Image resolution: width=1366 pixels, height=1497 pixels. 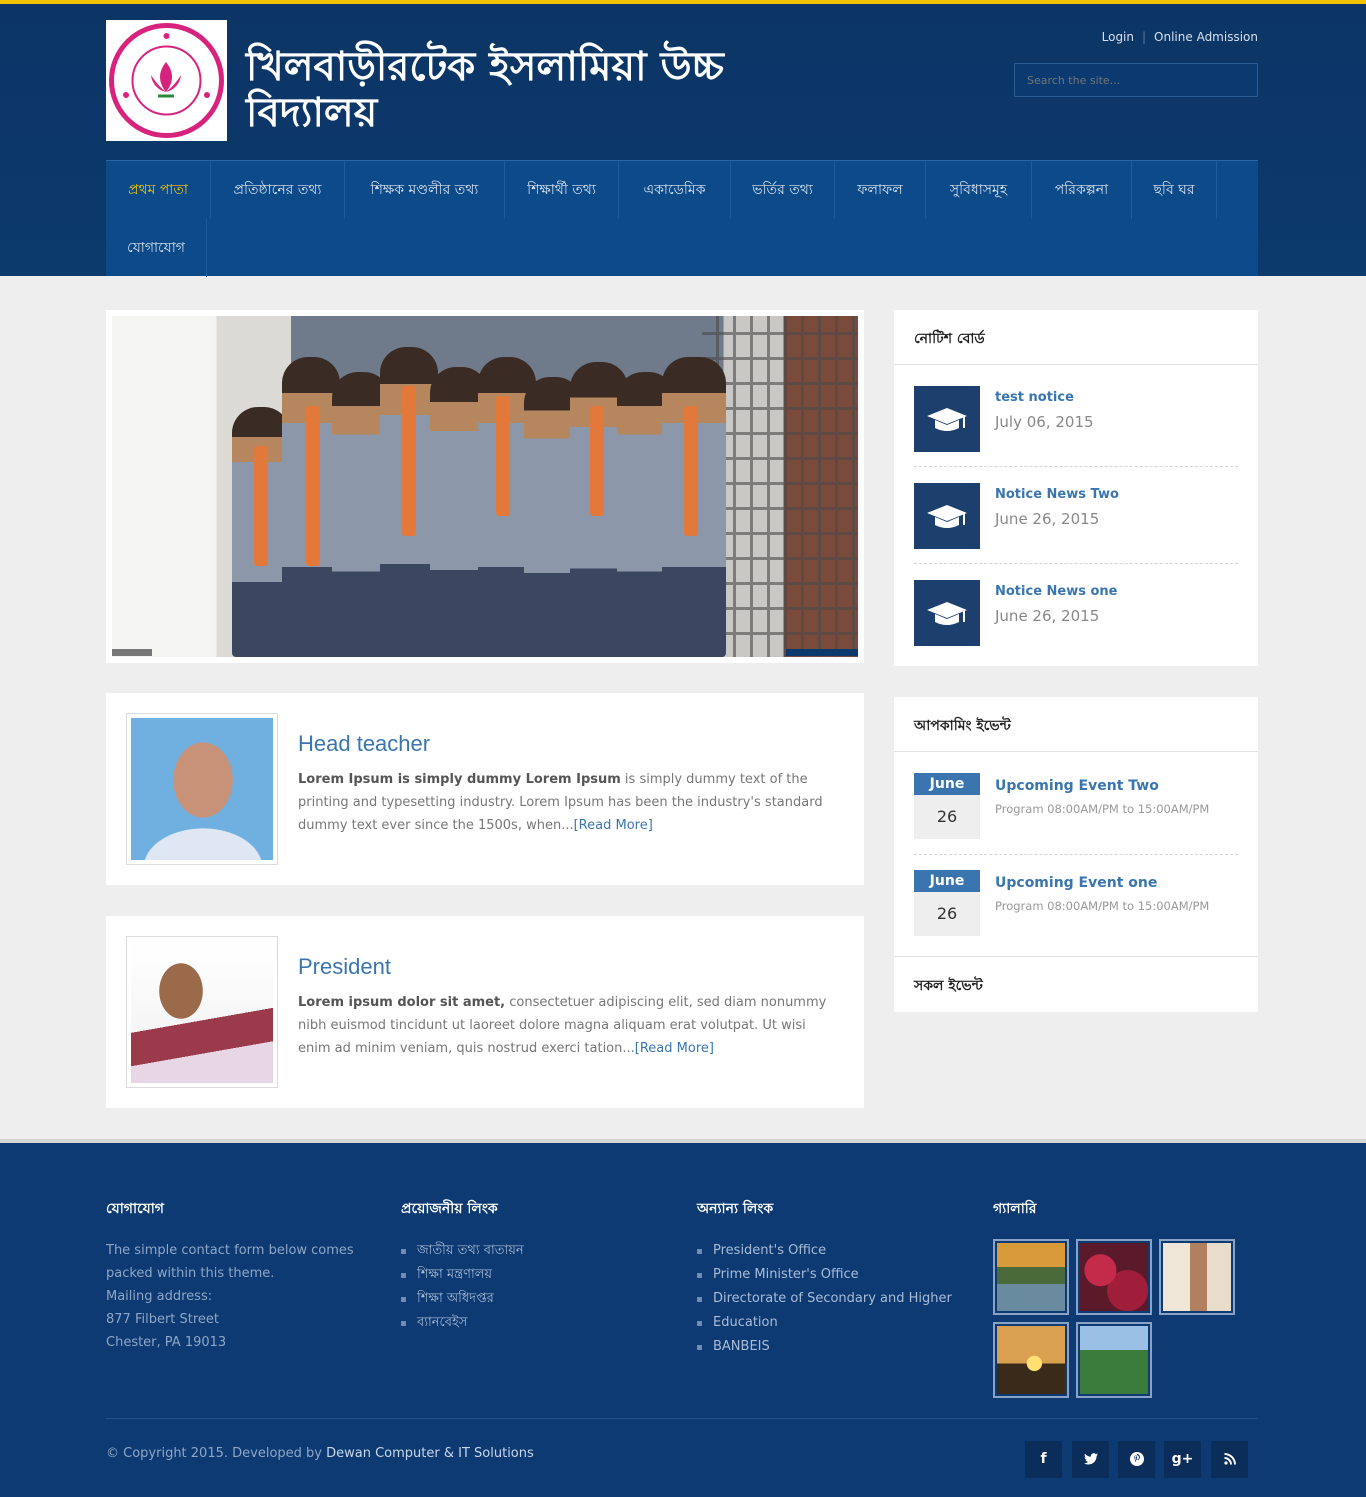 What do you see at coordinates (1090, 1459) in the screenshot?
I see `twitter-icon` at bounding box center [1090, 1459].